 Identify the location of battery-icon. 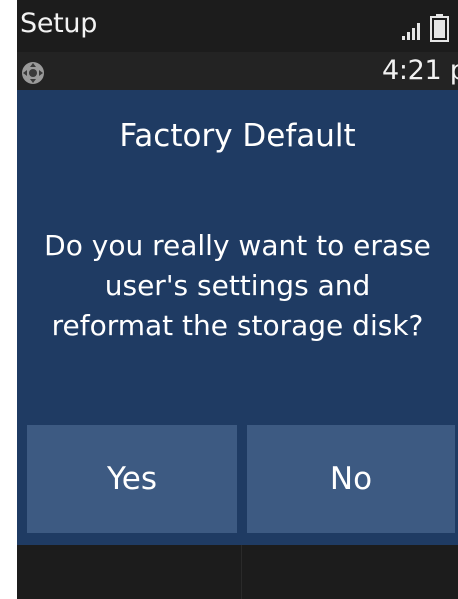
(439, 28).